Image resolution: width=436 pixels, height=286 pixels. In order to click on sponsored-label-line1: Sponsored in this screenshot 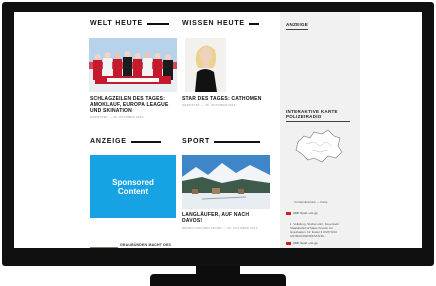, I will do `click(133, 182)`.